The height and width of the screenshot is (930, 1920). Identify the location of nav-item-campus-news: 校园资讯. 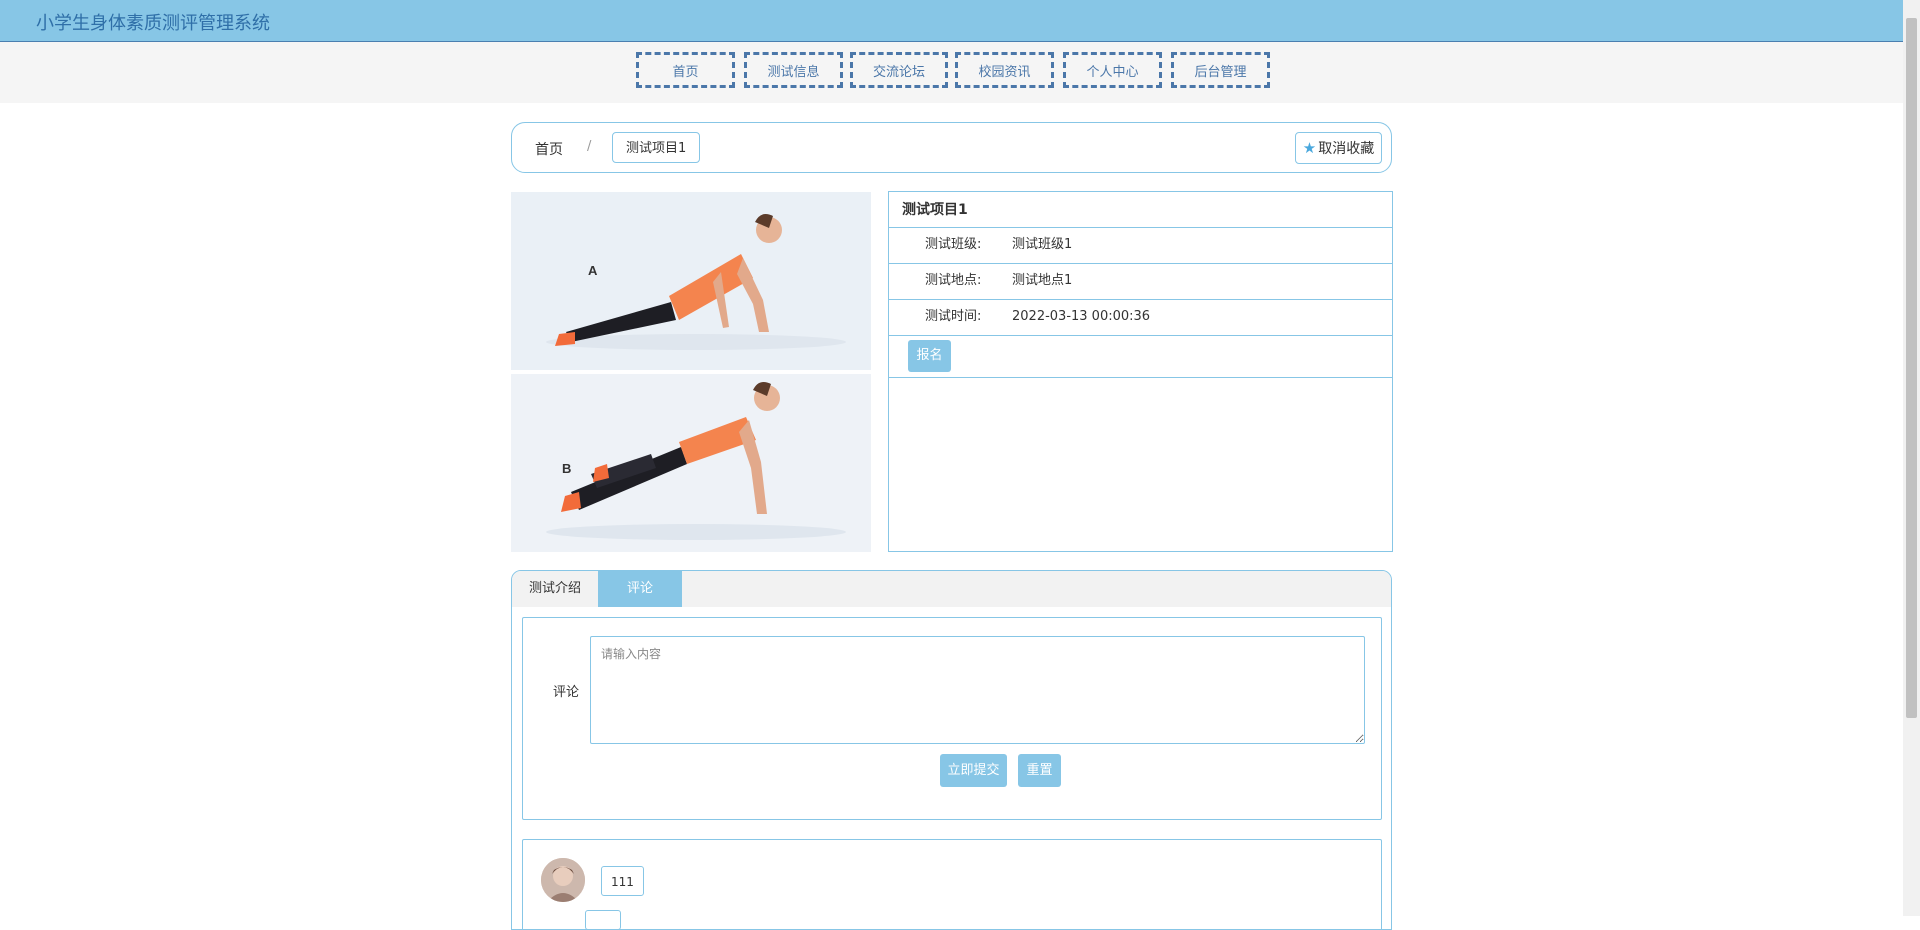
(1004, 70).